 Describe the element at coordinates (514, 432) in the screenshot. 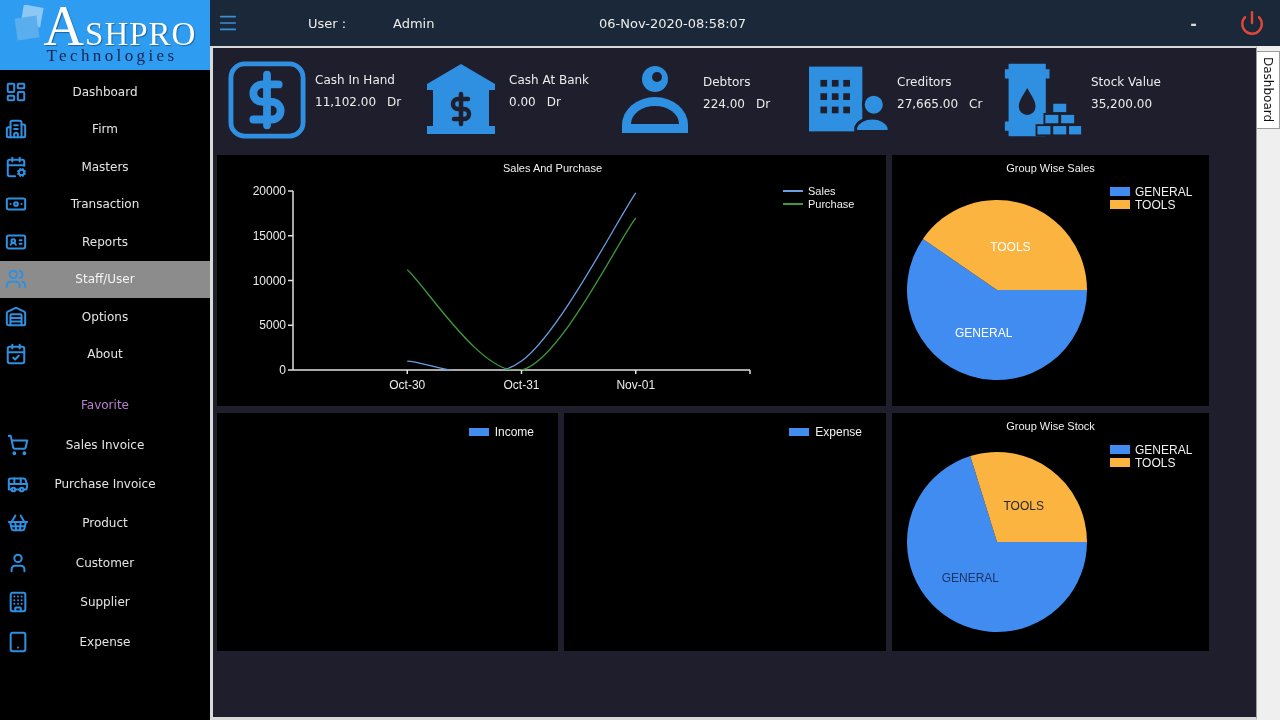

I see `legend-label: Income` at that location.